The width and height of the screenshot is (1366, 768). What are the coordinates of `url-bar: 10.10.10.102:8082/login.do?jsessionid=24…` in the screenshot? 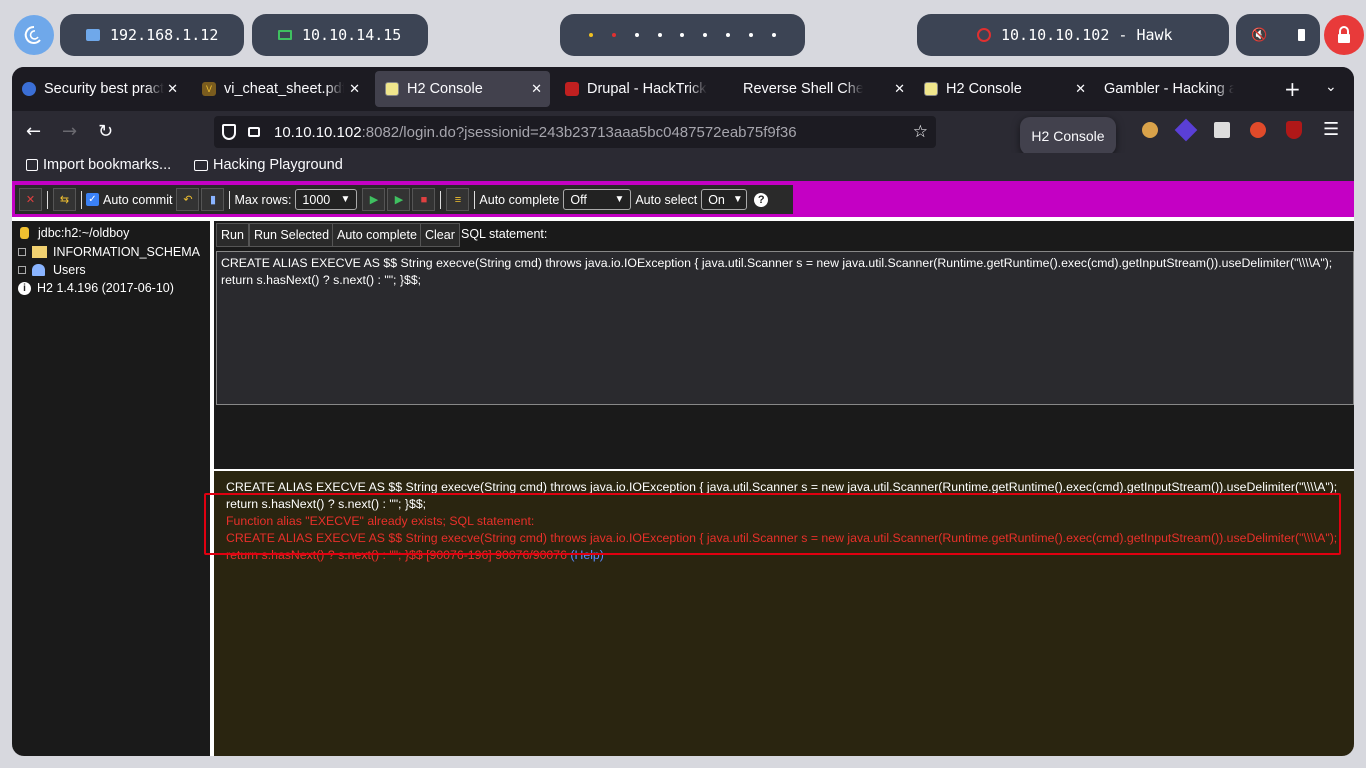 It's located at (575, 132).